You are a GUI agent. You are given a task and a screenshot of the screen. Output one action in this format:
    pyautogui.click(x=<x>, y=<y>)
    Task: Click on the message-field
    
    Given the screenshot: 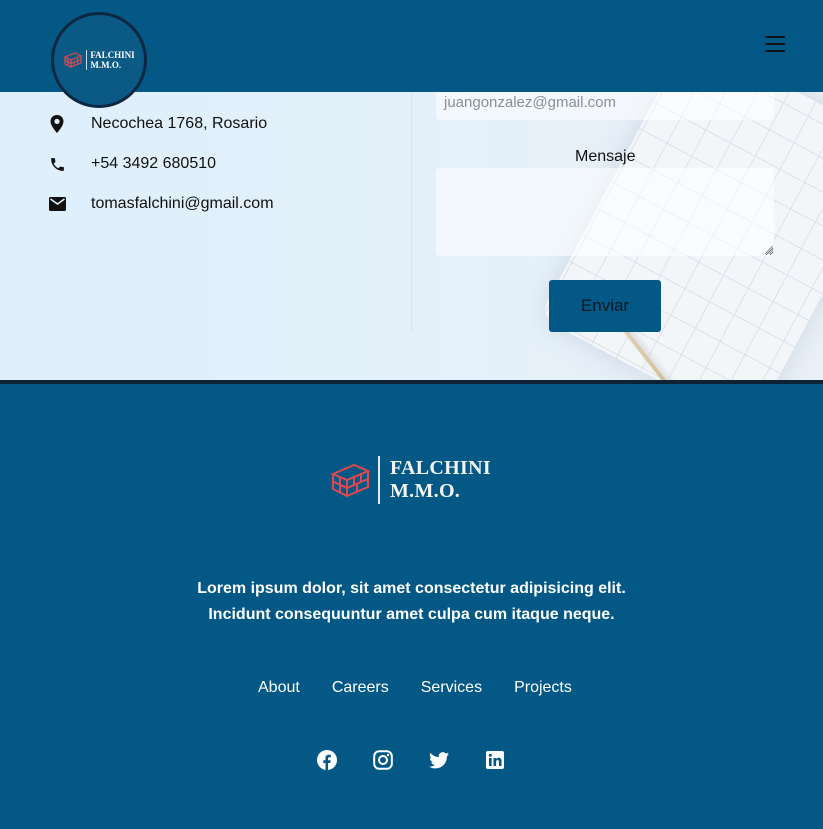 What is the action you would take?
    pyautogui.click(x=605, y=212)
    